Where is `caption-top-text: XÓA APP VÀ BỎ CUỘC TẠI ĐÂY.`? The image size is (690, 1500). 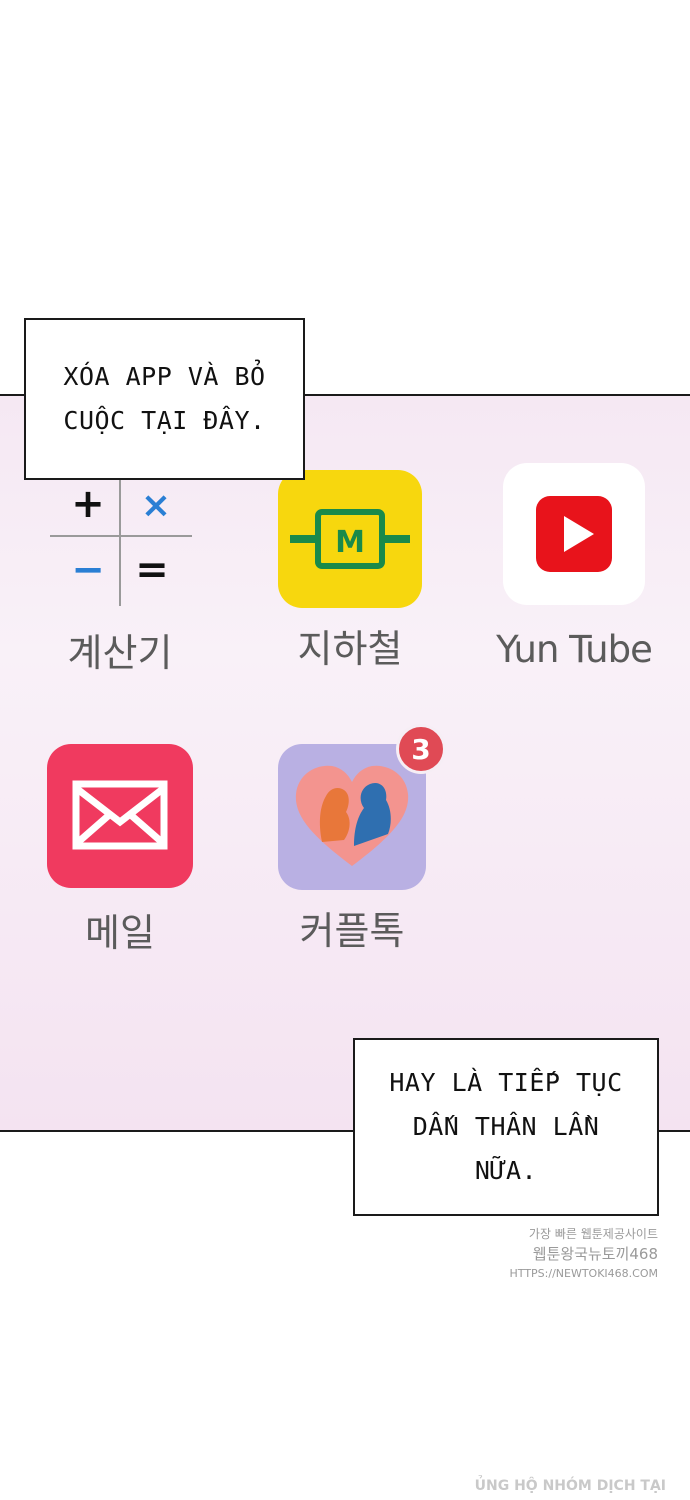 caption-top-text: XÓA APP VÀ BỎ CUỘC TẠI ĐÂY. is located at coordinates (164, 398).